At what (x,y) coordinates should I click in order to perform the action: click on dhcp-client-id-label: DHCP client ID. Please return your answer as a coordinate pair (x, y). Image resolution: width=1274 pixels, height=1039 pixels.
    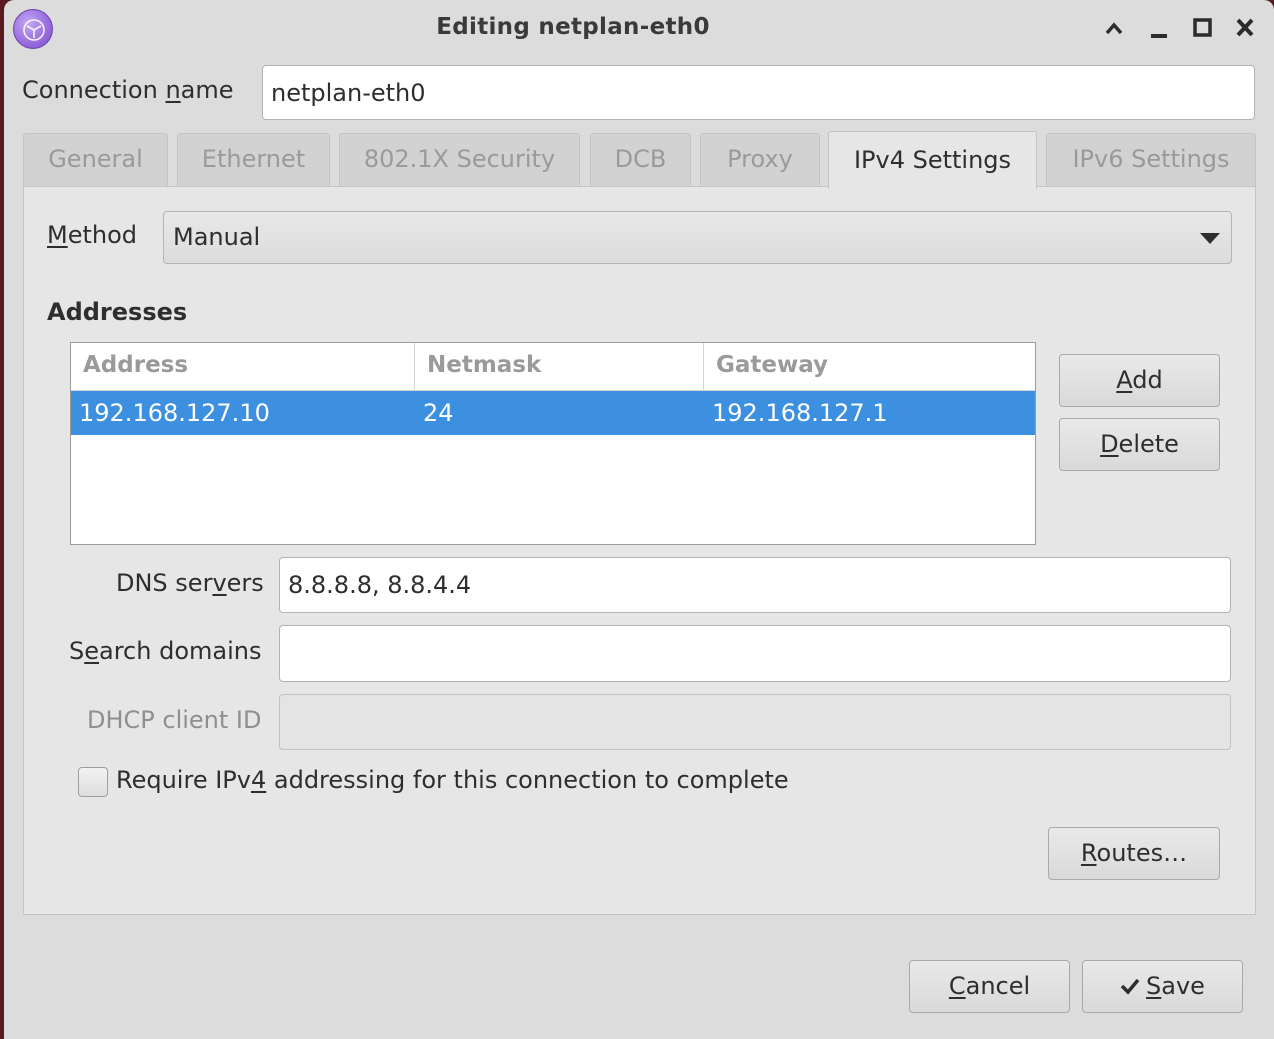
    Looking at the image, I should click on (174, 720).